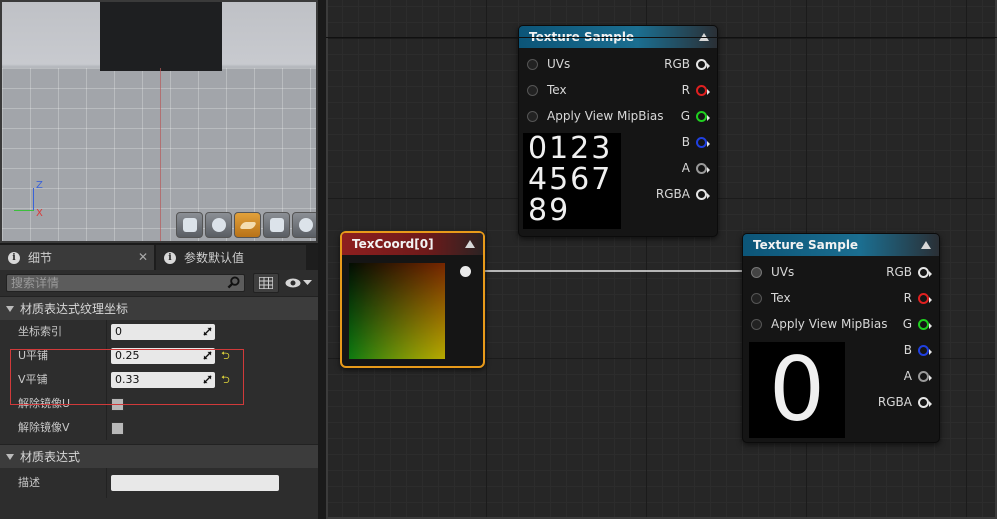 Image resolution: width=997 pixels, height=519 pixels. What do you see at coordinates (118, 331) in the screenshot?
I see `coordinate-index-value: 0` at bounding box center [118, 331].